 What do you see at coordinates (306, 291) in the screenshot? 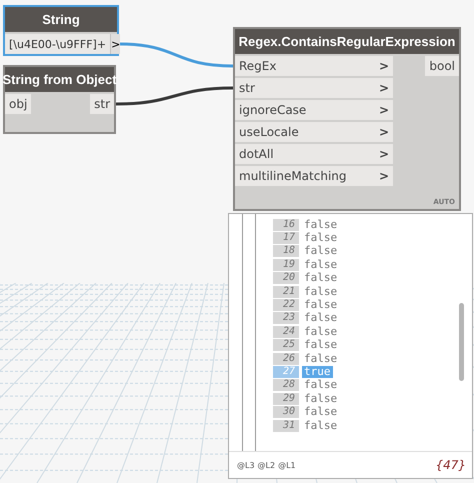
I see `list-item: 21 false` at bounding box center [306, 291].